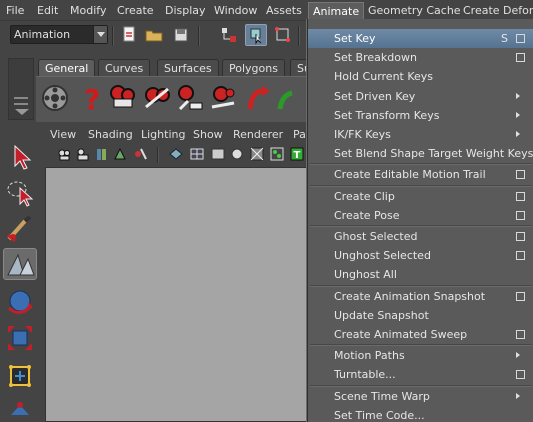 This screenshot has width=533, height=422. I want to click on menu-assets: Assets, so click(284, 10).